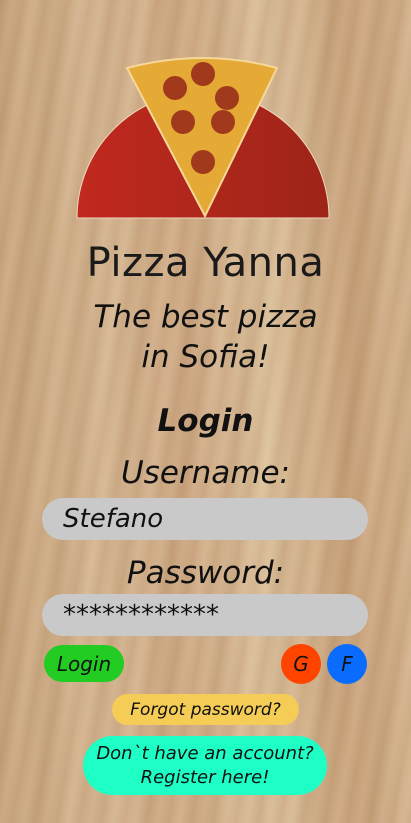  What do you see at coordinates (301, 664) in the screenshot?
I see `google-login-button: G` at bounding box center [301, 664].